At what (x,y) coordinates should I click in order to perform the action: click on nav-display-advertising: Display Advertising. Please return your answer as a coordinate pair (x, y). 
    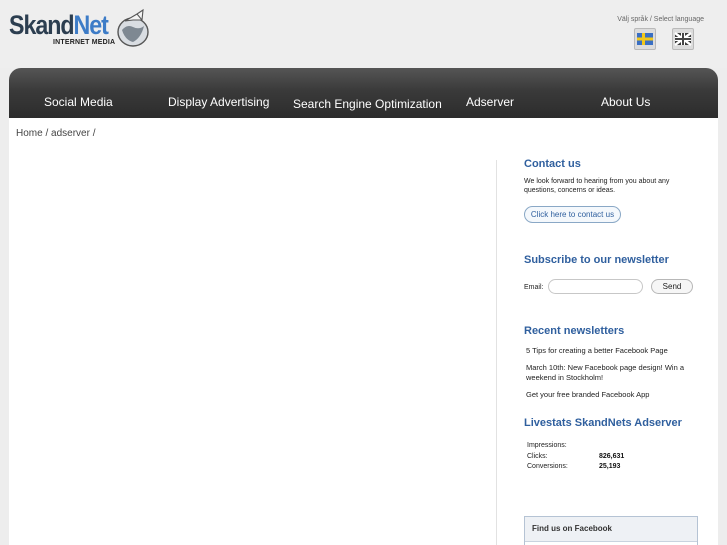
    Looking at the image, I should click on (218, 102).